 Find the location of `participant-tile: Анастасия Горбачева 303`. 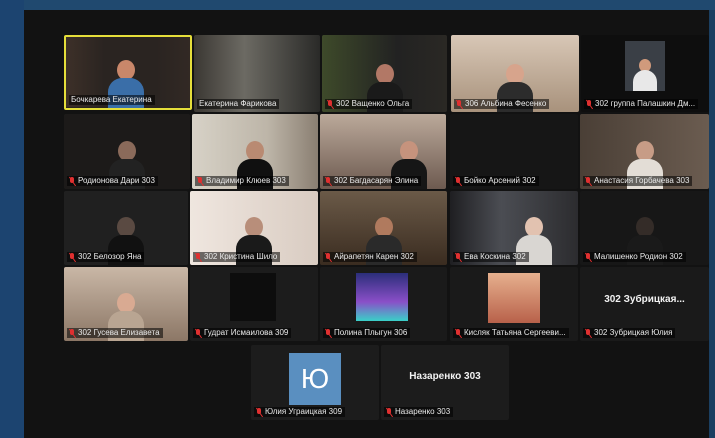

participant-tile: Анастасия Горбачева 303 is located at coordinates (644, 151).